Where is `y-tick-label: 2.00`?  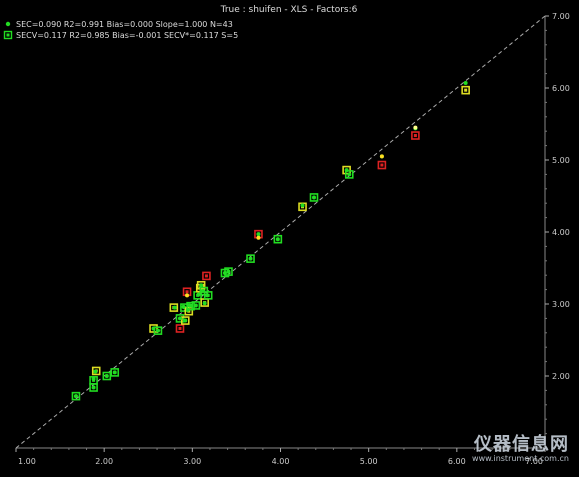 y-tick-label: 2.00 is located at coordinates (561, 376).